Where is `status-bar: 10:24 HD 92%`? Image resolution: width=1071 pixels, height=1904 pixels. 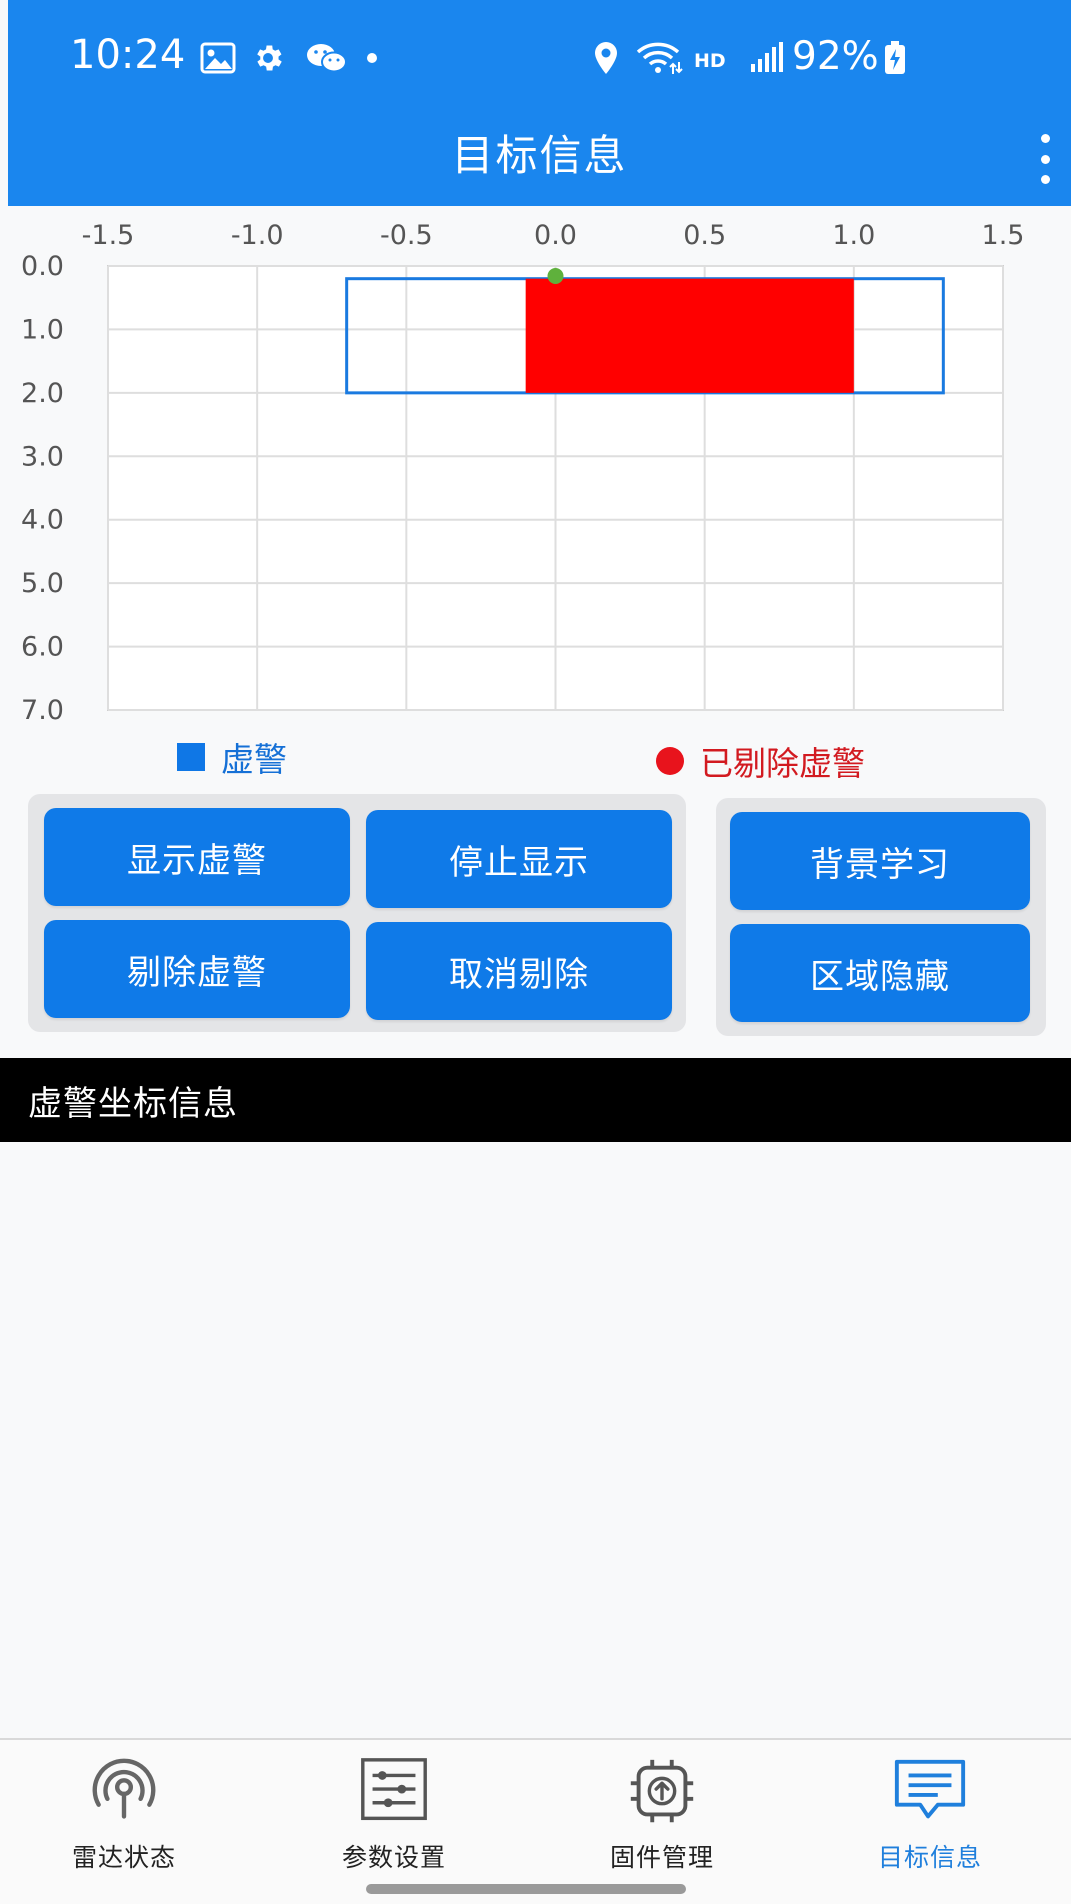
status-bar: 10:24 HD 92% is located at coordinates (539, 55).